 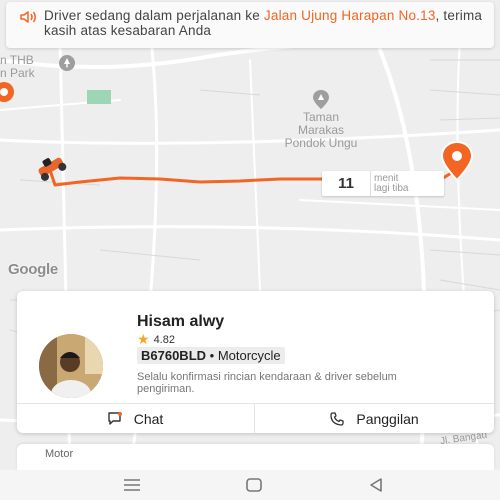 I want to click on menu-icon, so click(x=132, y=485).